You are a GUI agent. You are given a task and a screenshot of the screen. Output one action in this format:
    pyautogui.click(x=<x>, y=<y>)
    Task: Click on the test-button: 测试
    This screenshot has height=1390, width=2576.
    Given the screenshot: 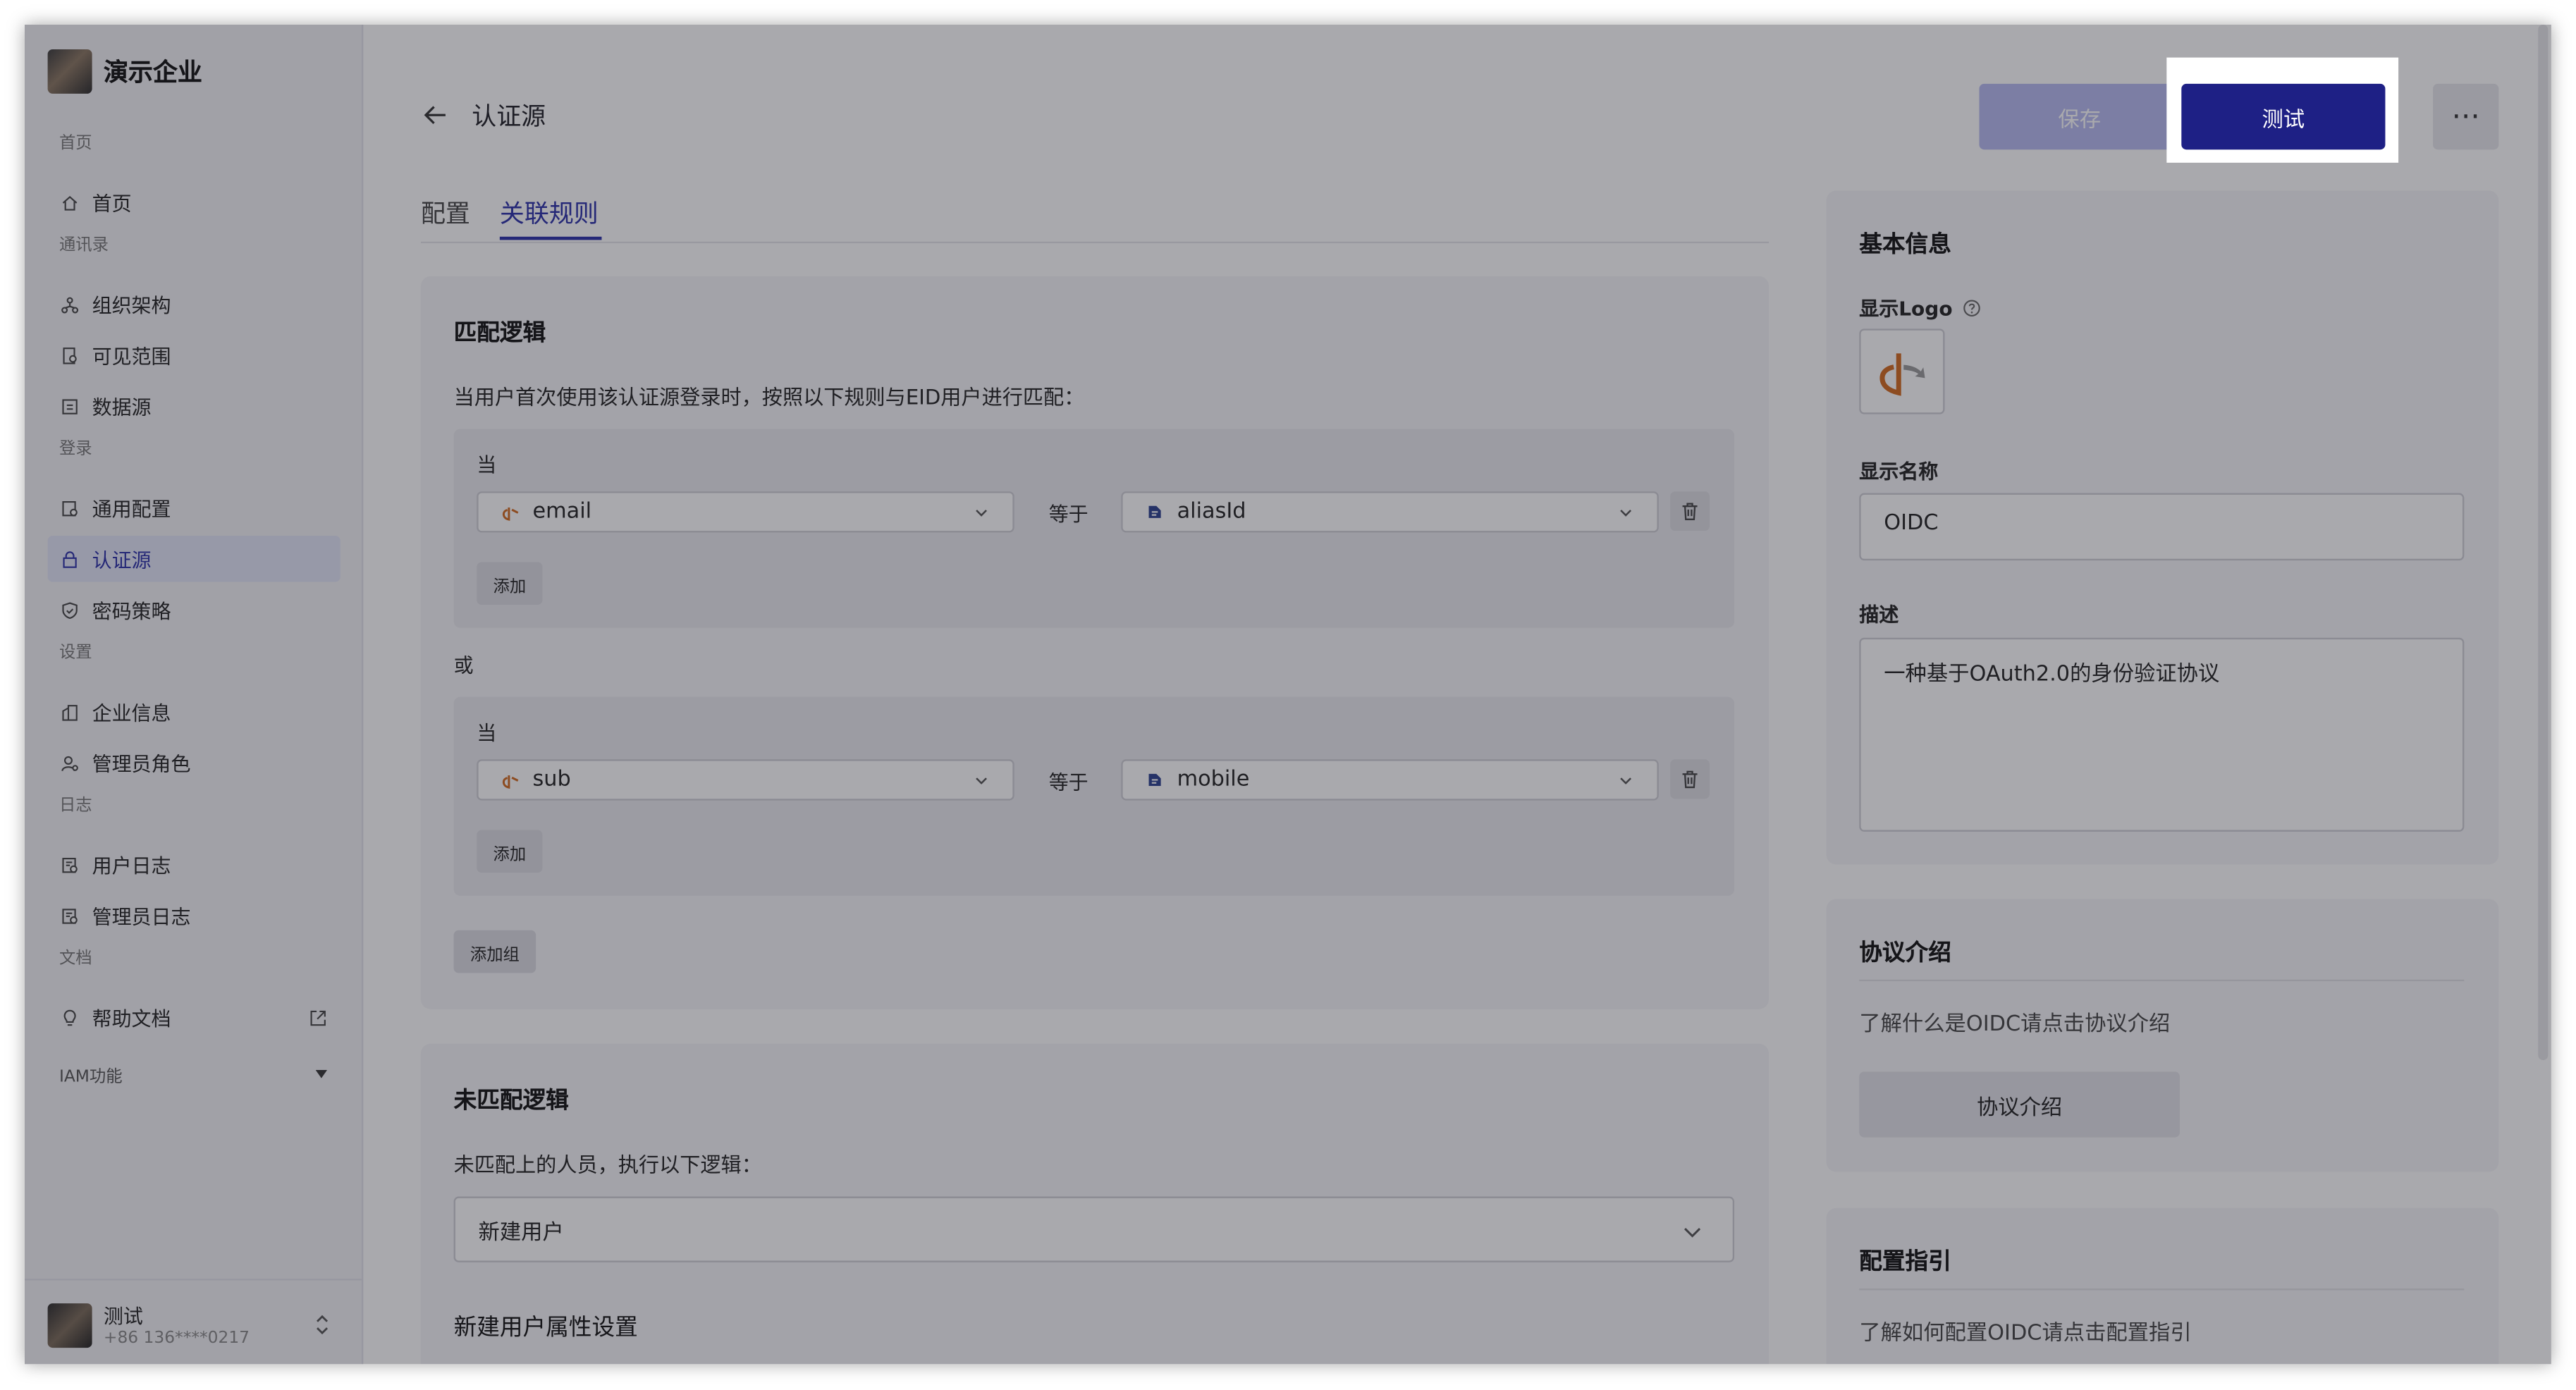 What is the action you would take?
    pyautogui.click(x=2283, y=116)
    